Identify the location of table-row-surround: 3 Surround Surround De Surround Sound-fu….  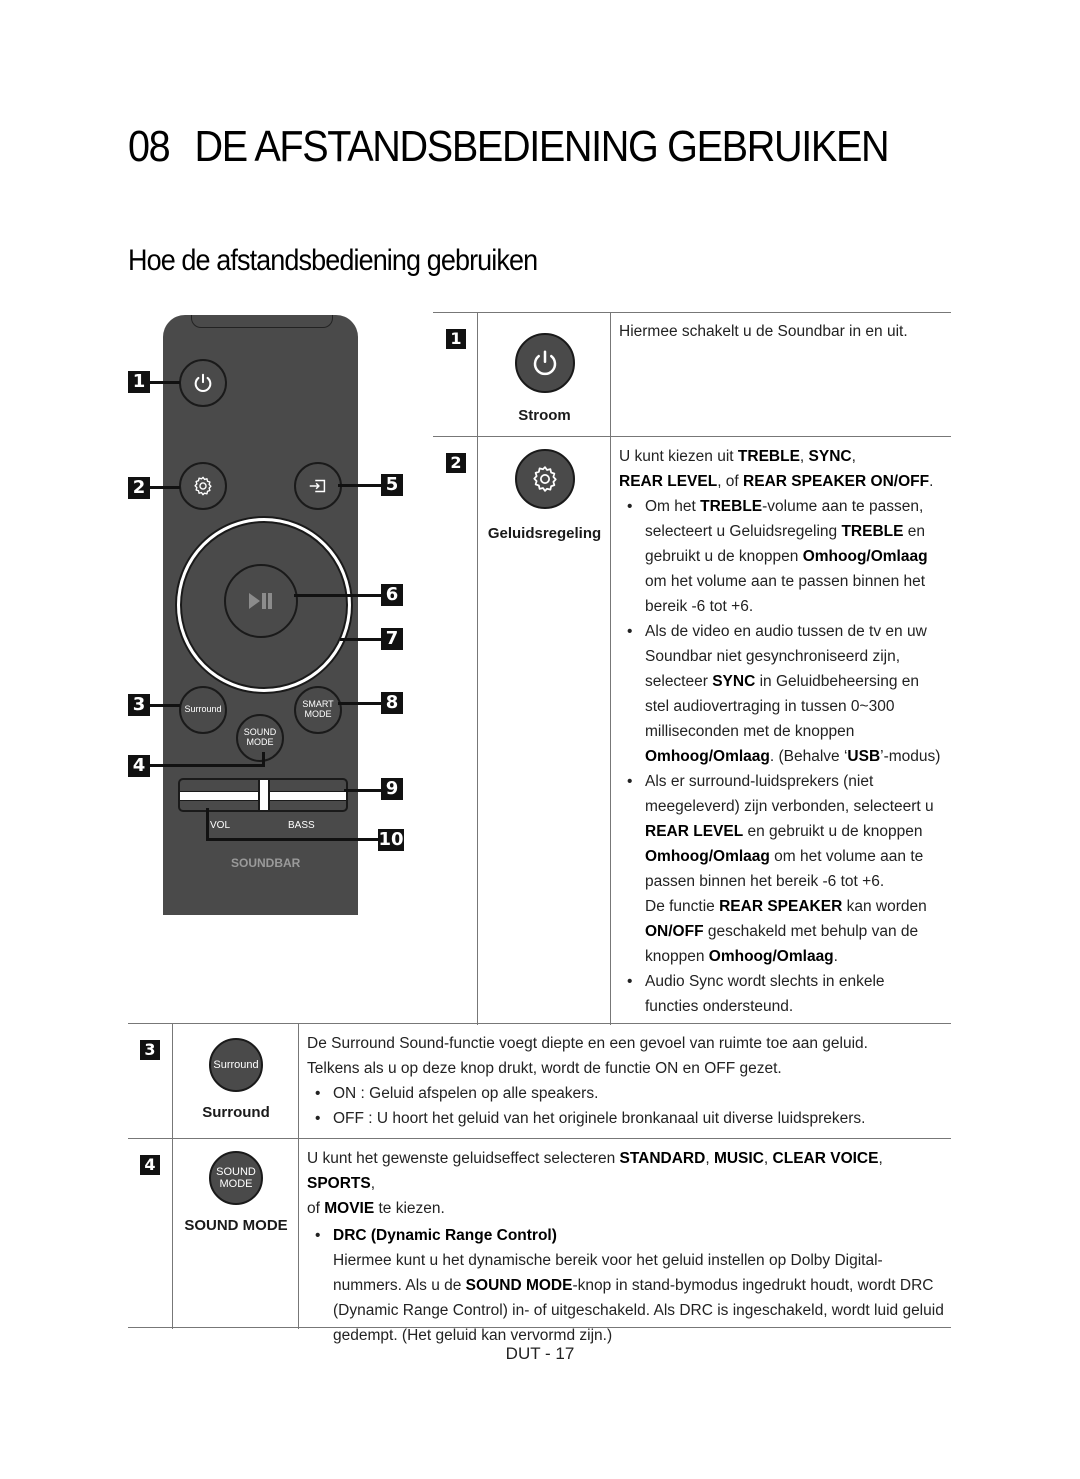
(539, 1080).